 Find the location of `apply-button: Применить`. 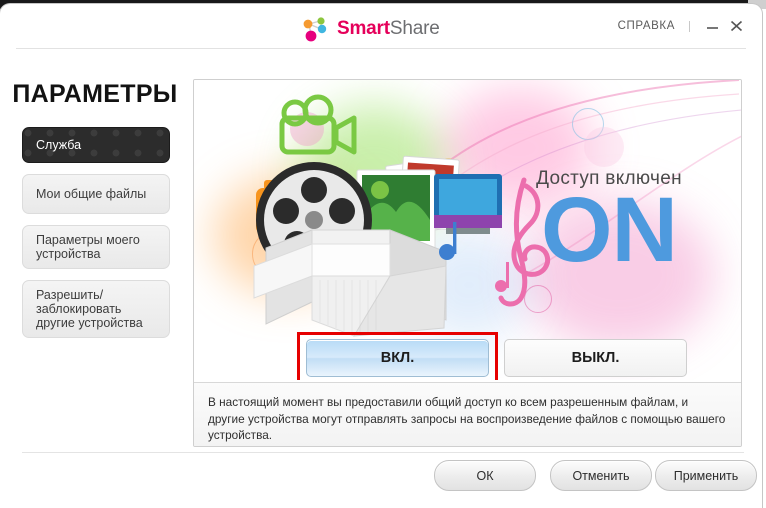

apply-button: Применить is located at coordinates (706, 475).